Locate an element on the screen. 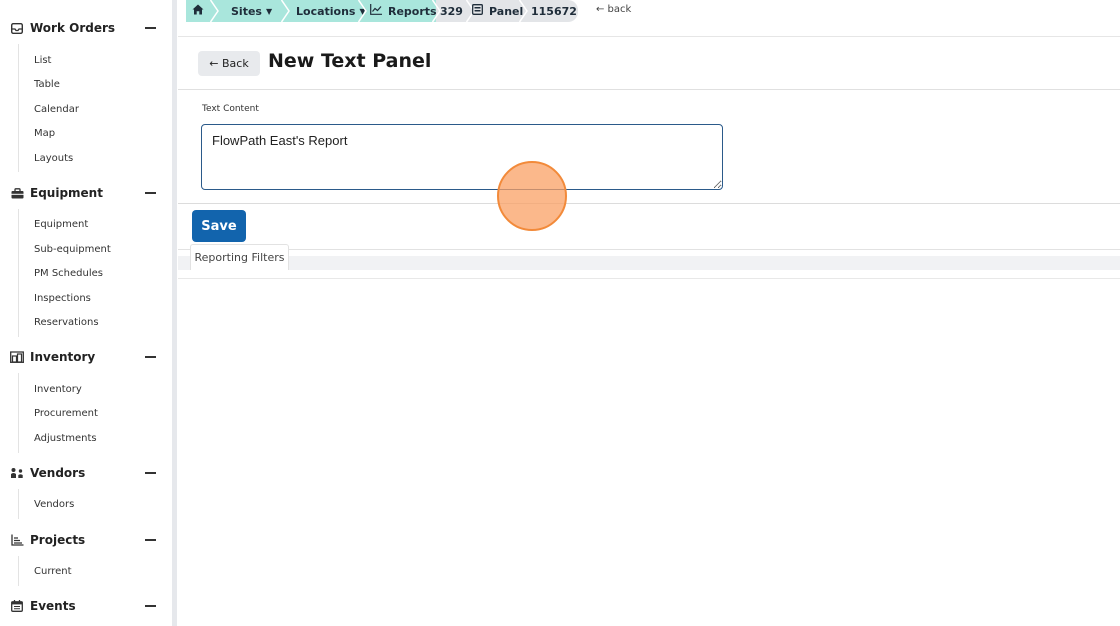 The width and height of the screenshot is (1120, 626). sidebar-item-list: List is located at coordinates (42, 60).